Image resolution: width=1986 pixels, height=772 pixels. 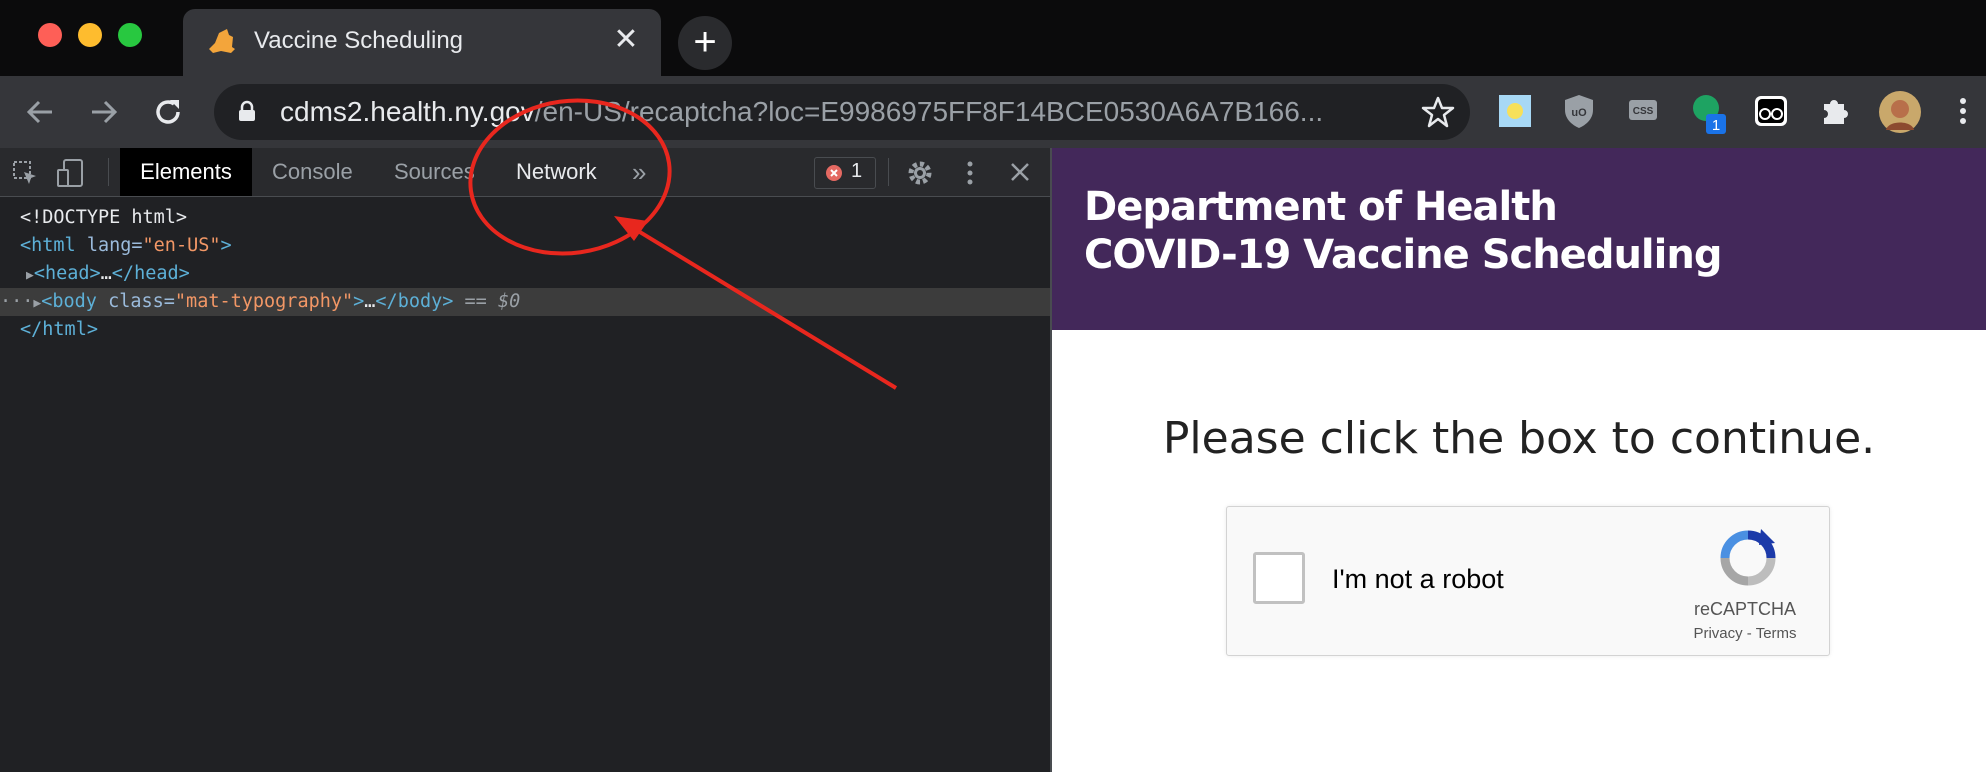 I want to click on error-icon, so click(x=834, y=173).